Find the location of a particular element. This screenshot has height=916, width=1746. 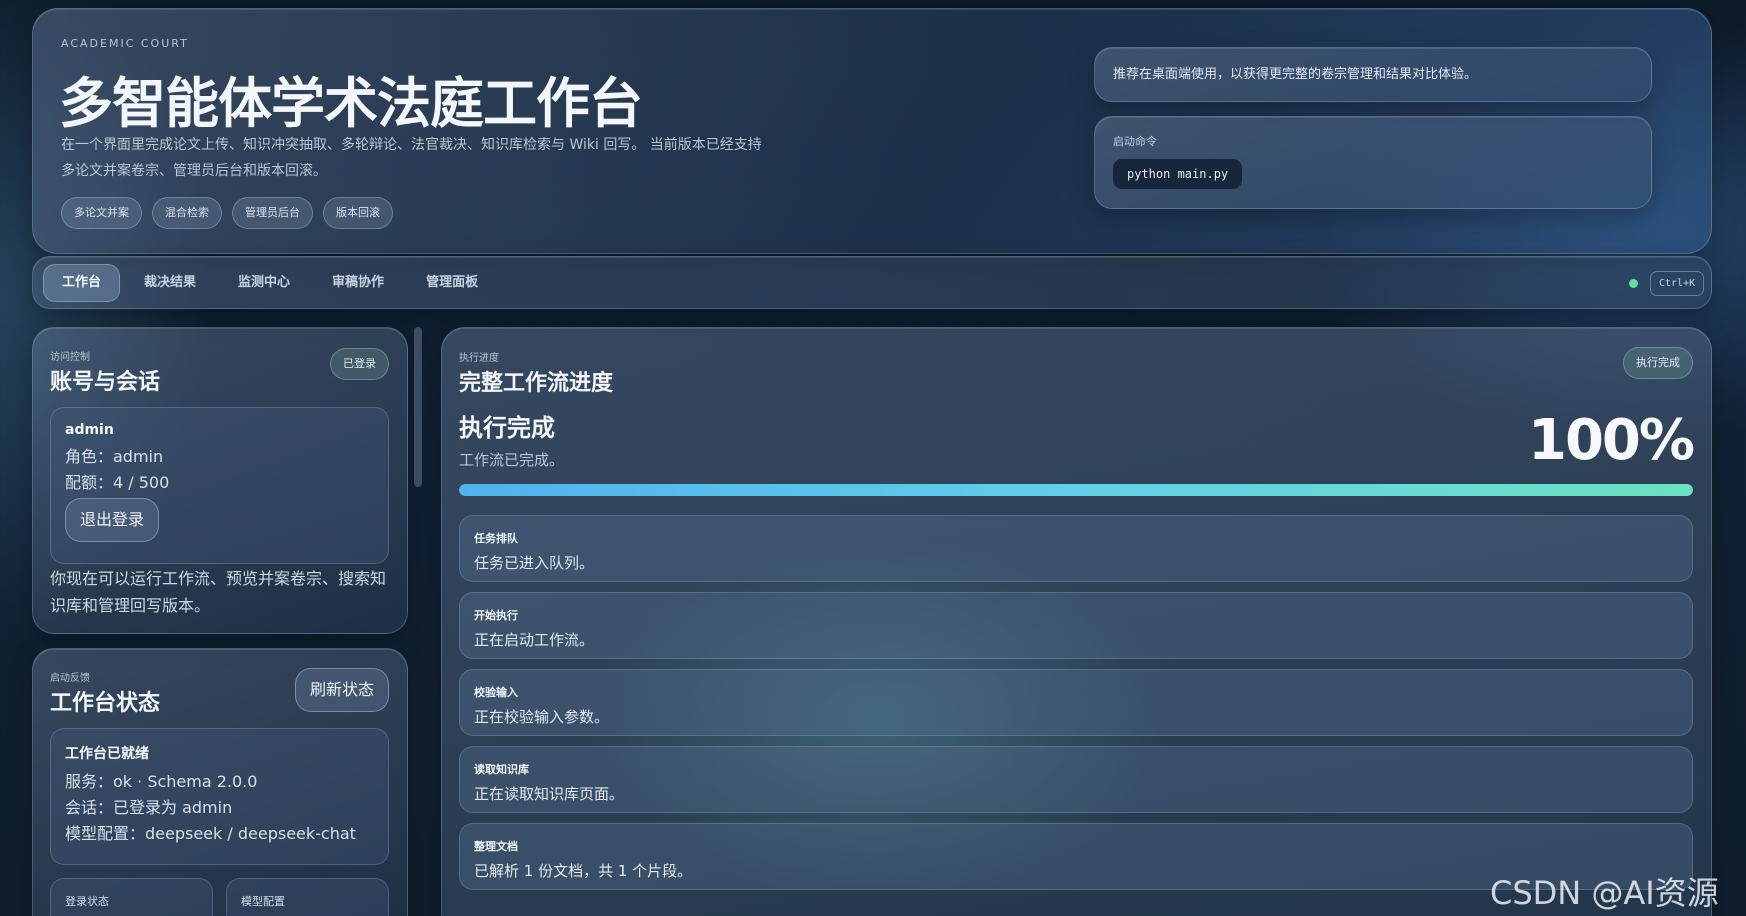

step-item: 读取知识库 正在读取知识库页面。 is located at coordinates (1076, 779).